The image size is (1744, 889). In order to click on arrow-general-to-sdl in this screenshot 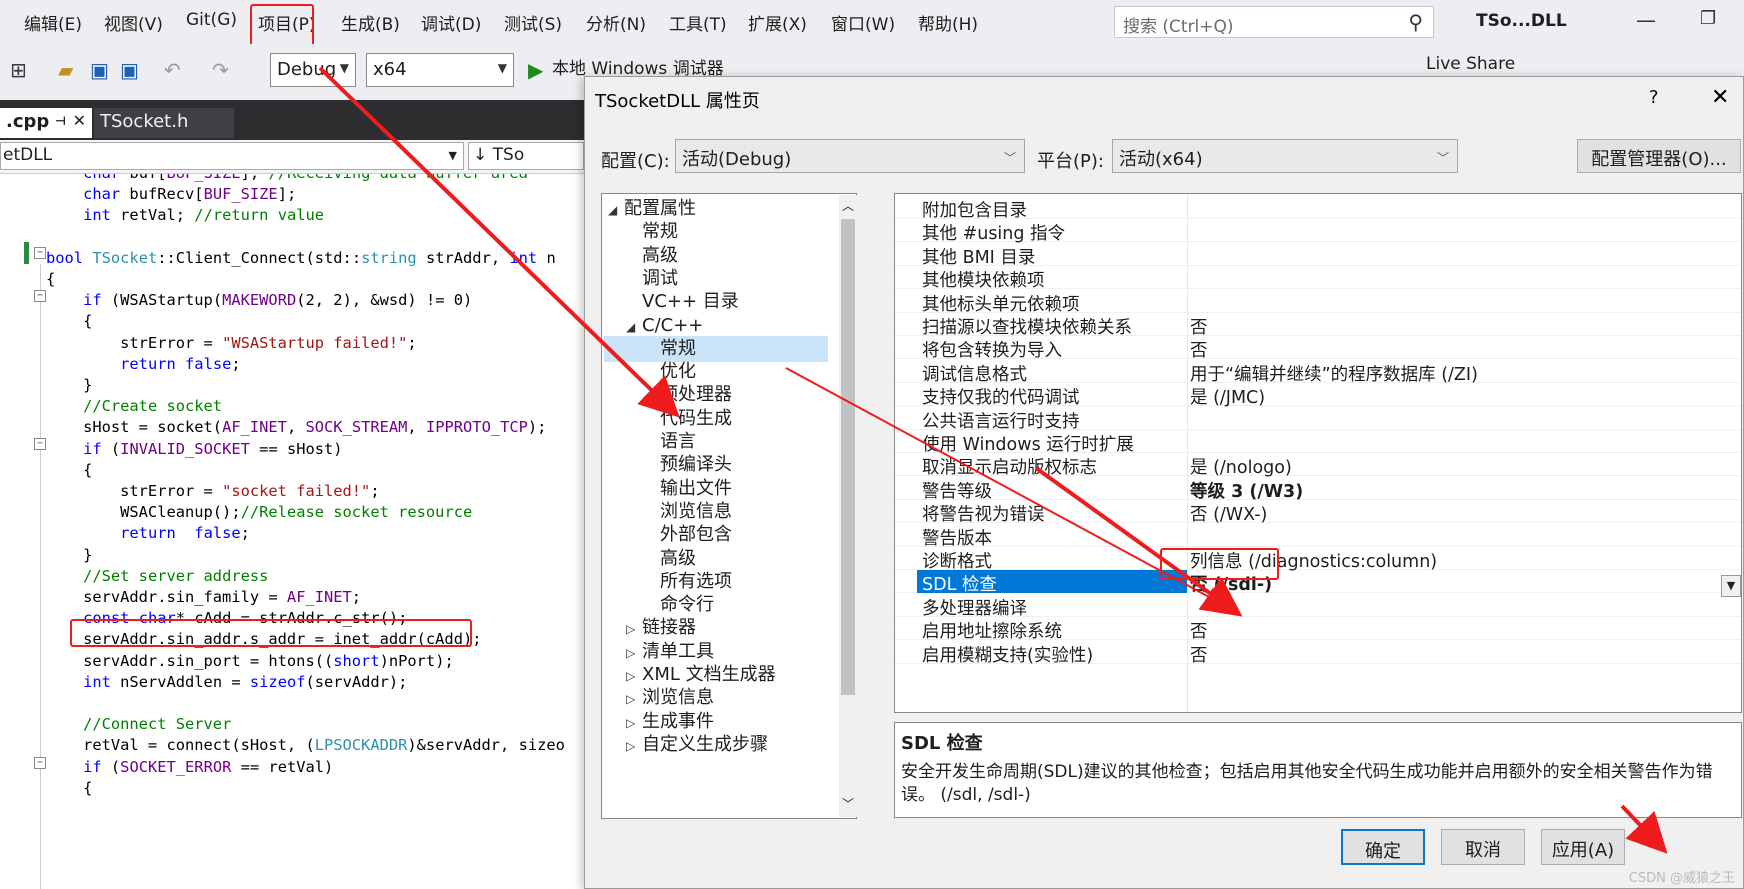, I will do `click(1005, 486)`.